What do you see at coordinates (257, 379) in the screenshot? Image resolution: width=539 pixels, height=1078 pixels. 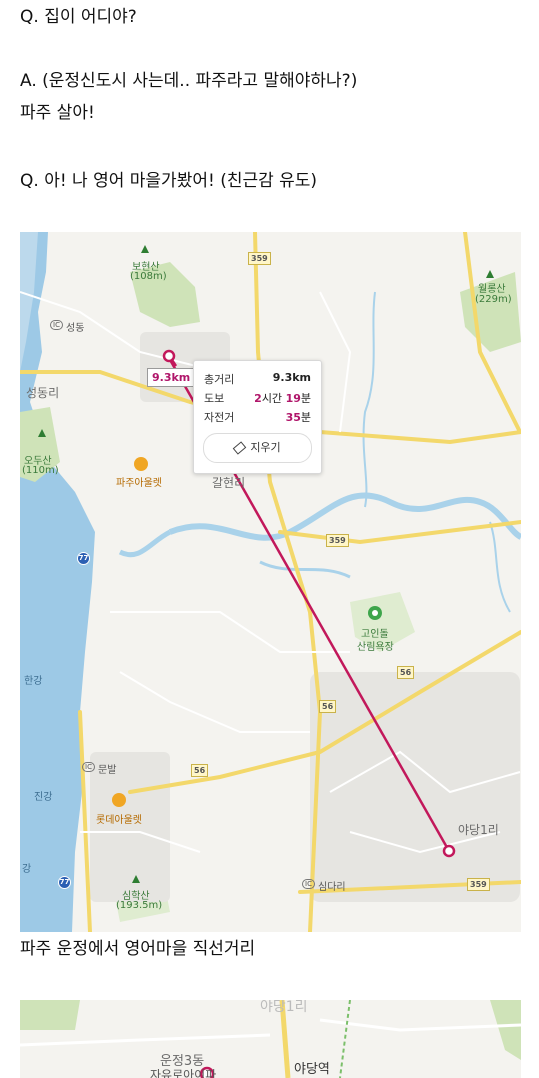 I see `popup-row-total: 총거리 9.3km` at bounding box center [257, 379].